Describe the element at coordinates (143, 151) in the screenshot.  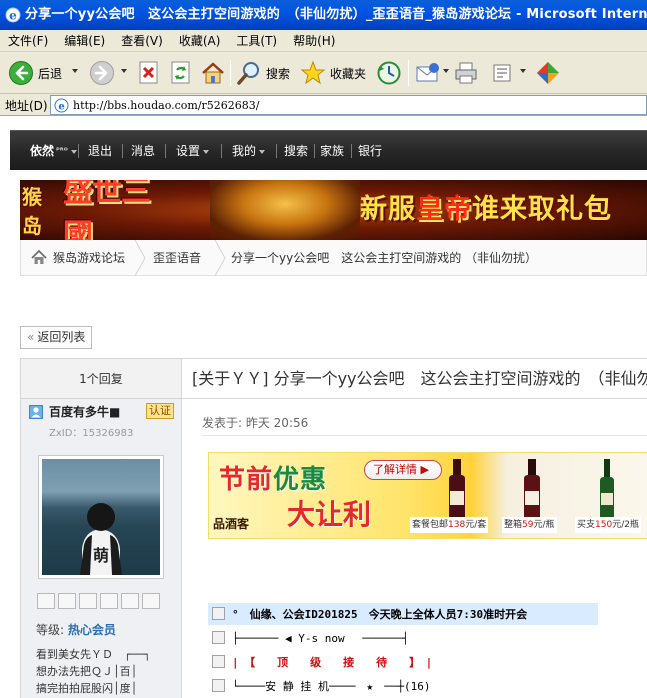
I see `nav-messages: 消息` at that location.